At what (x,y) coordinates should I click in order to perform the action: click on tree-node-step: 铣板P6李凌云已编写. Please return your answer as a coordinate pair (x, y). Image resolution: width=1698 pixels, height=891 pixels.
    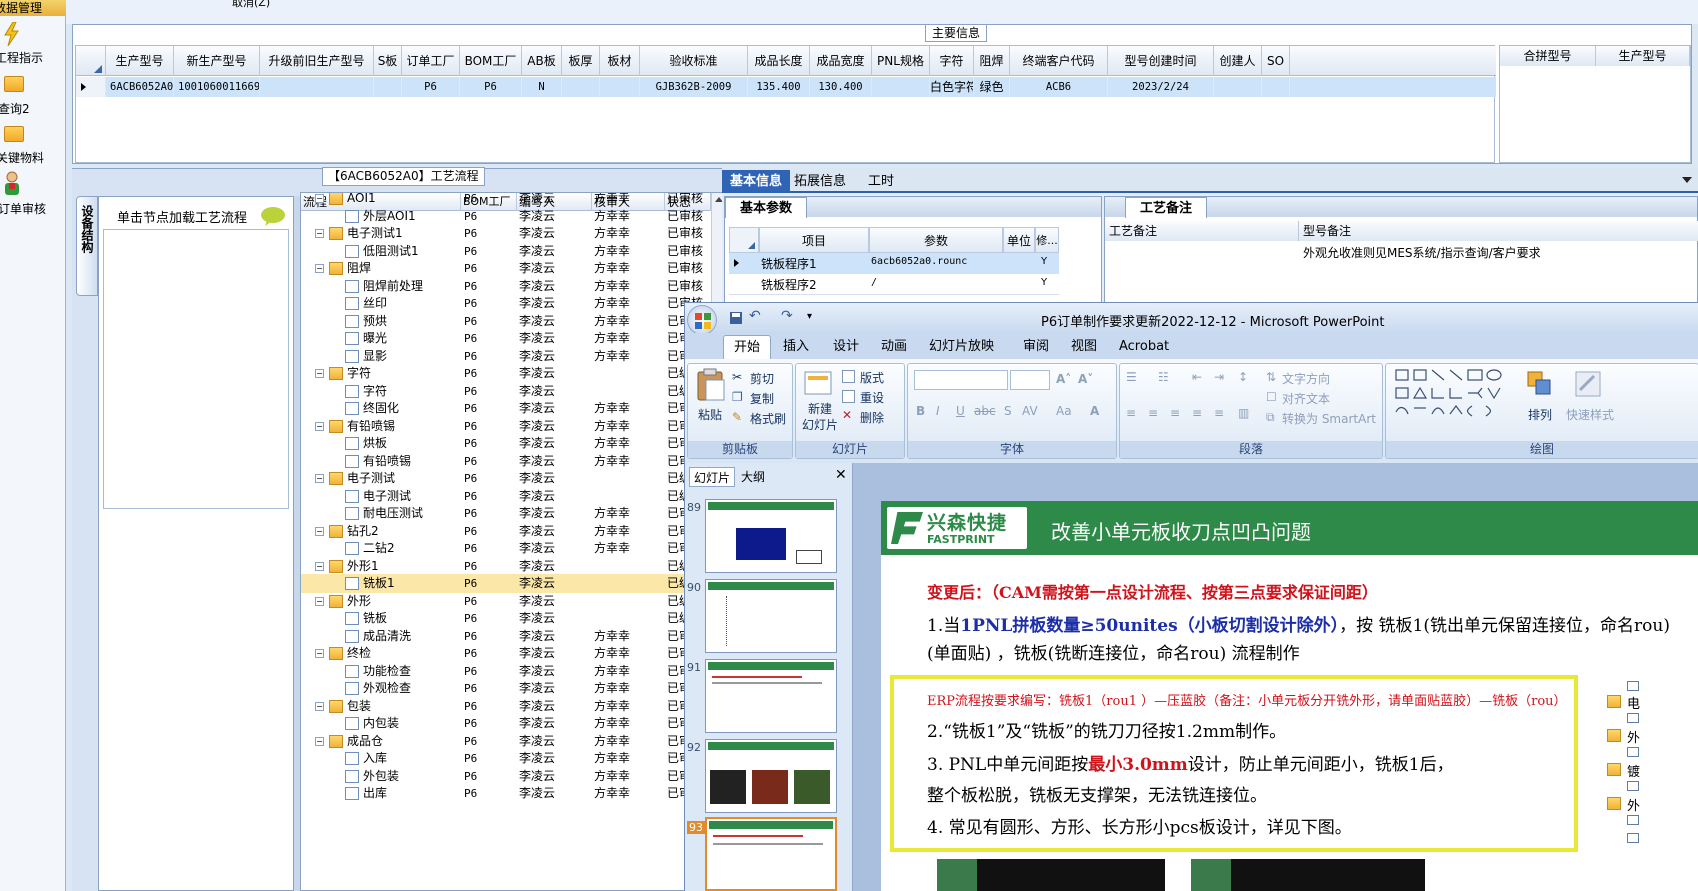
    Looking at the image, I should click on (511, 618).